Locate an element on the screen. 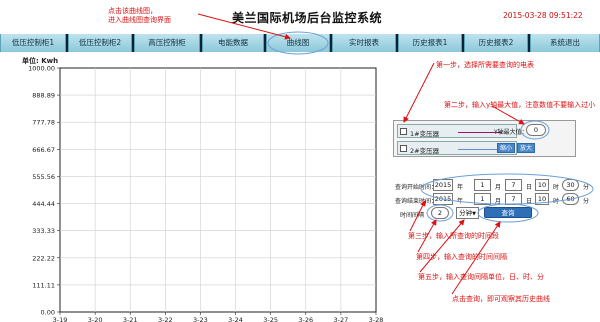 This screenshot has width=600, height=322. y-axis-max-label: Y轴最大值： is located at coordinates (511, 132).